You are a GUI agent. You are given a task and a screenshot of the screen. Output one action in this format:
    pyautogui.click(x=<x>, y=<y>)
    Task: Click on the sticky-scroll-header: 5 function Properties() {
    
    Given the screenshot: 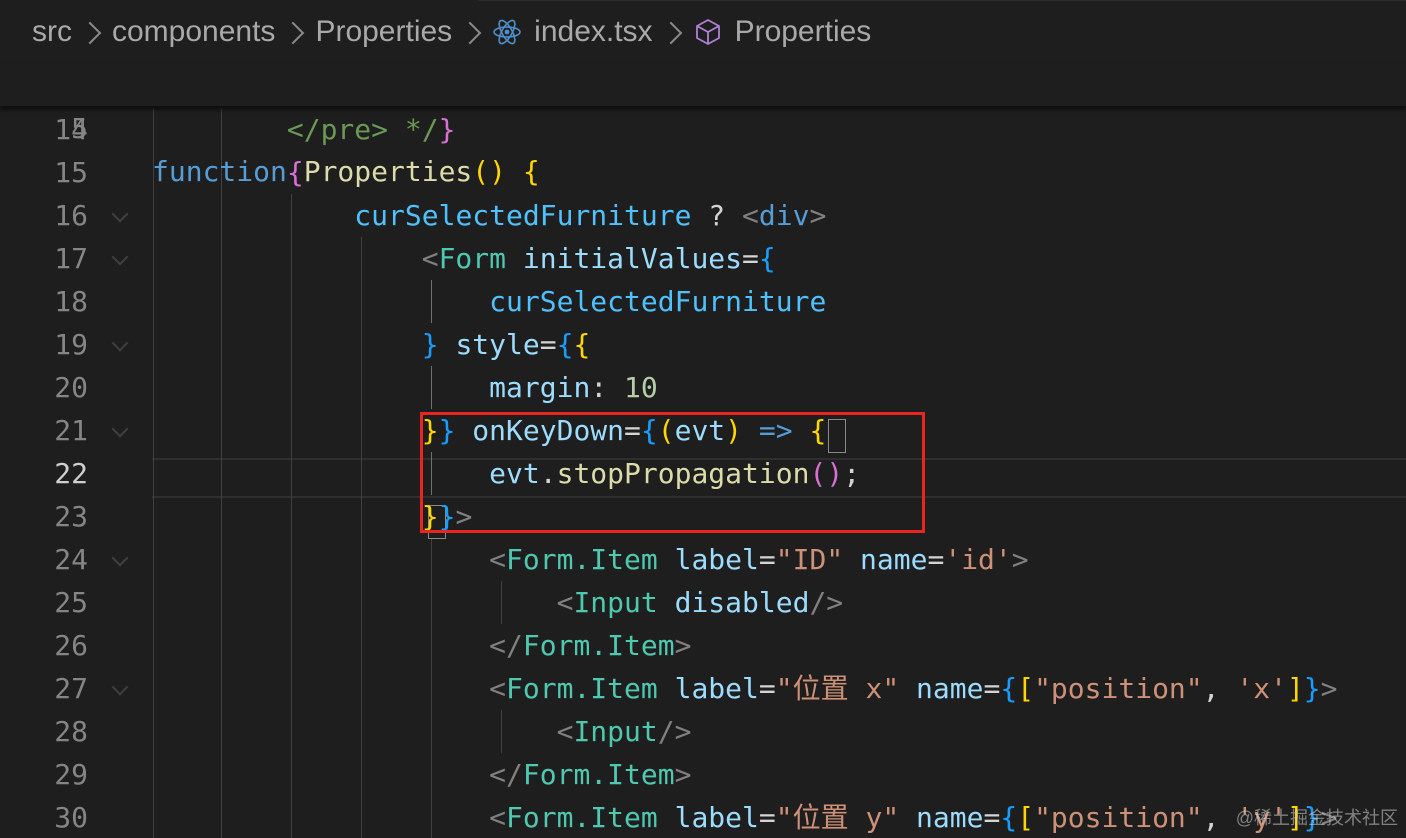 What is the action you would take?
    pyautogui.click(x=703, y=126)
    